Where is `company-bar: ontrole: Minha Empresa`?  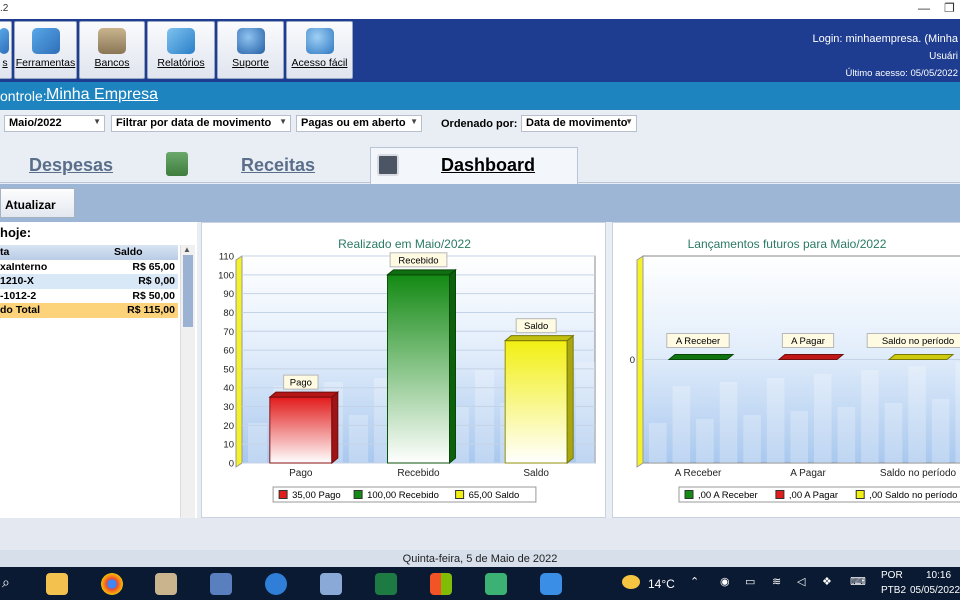 company-bar: ontrole: Minha Empresa is located at coordinates (480, 96).